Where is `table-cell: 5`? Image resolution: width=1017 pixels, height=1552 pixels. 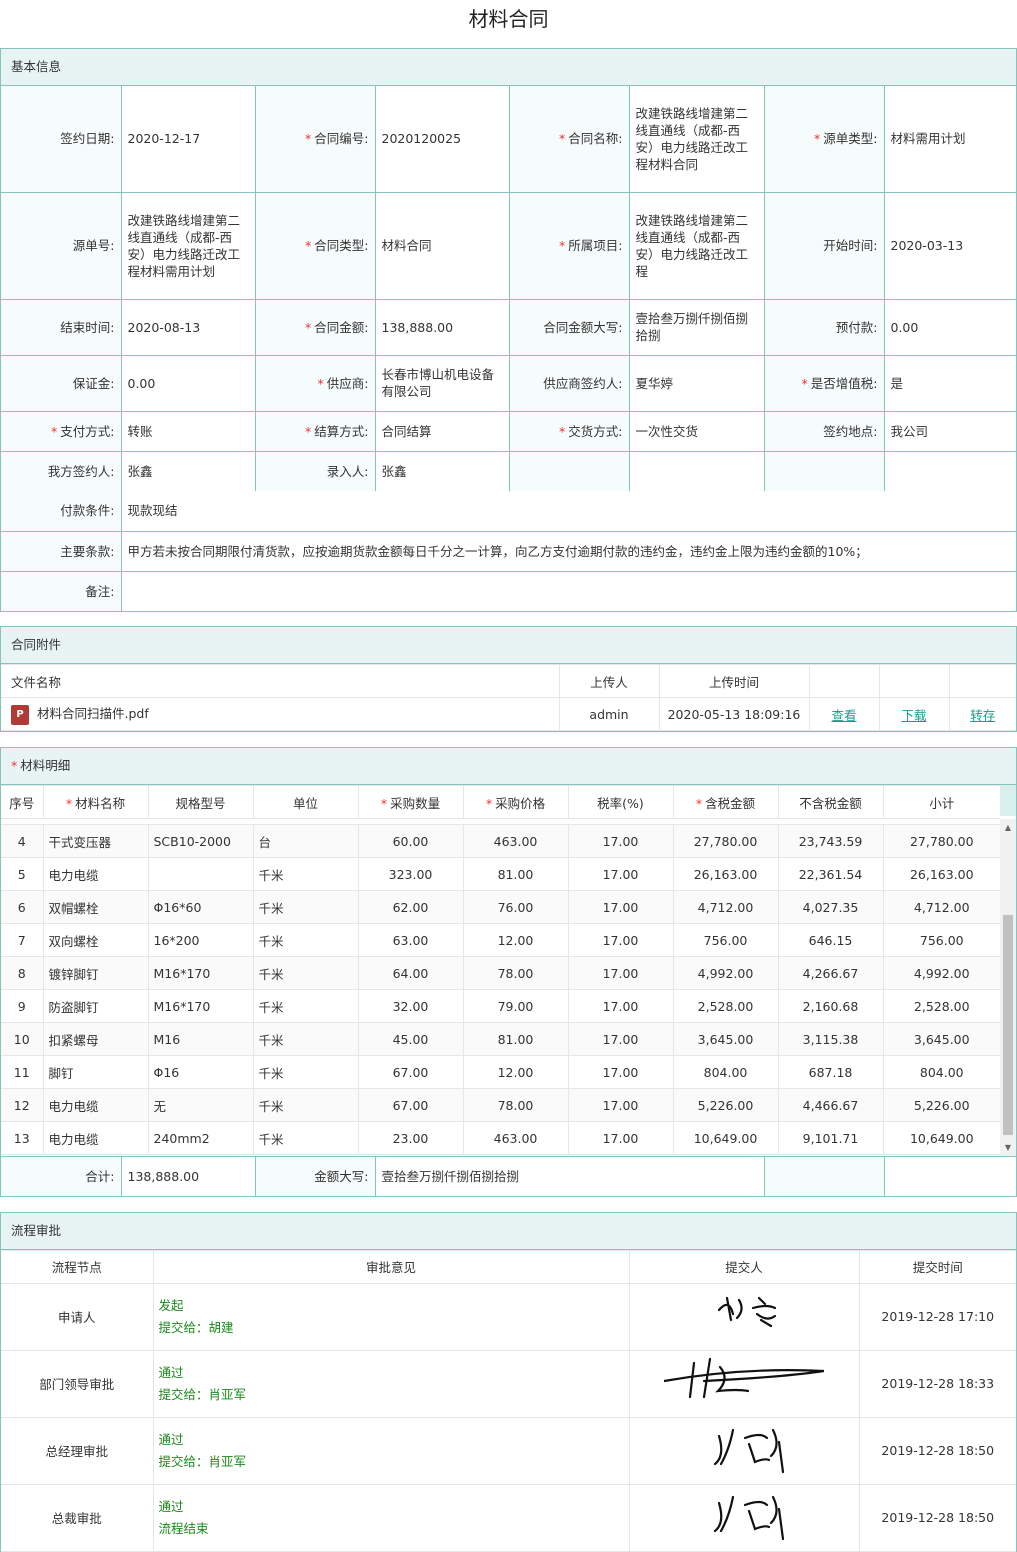 table-cell: 5 is located at coordinates (22, 874).